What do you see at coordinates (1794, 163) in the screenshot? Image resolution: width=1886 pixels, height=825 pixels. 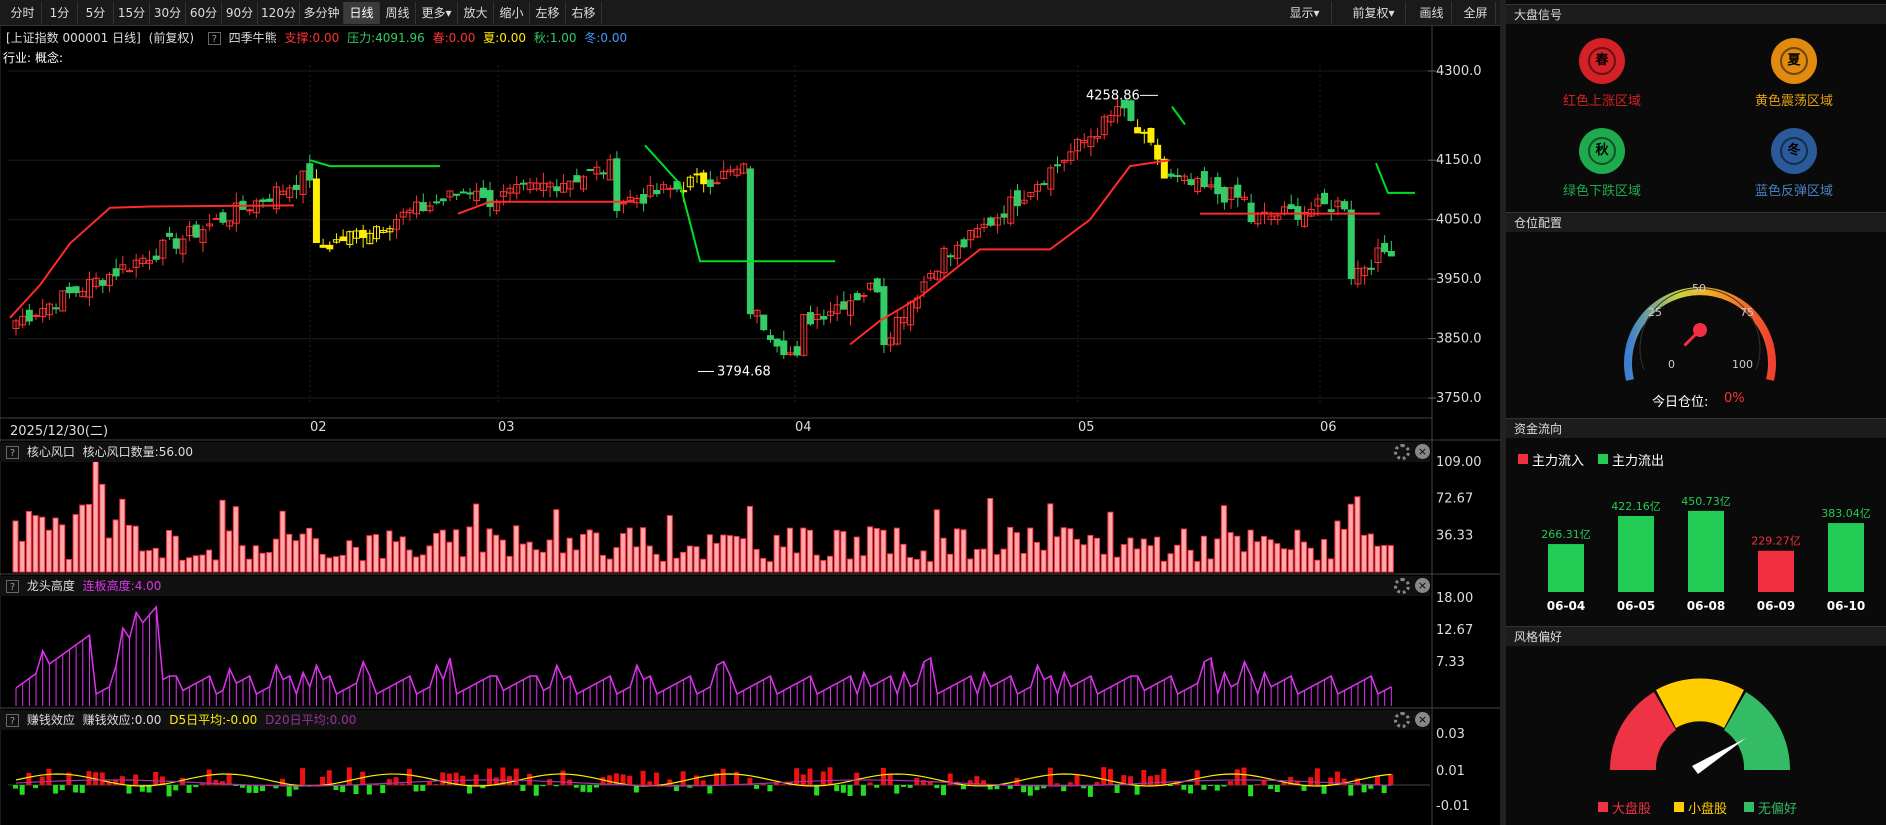 I see `signal-winter: 冬 蓝色反弹区域` at bounding box center [1794, 163].